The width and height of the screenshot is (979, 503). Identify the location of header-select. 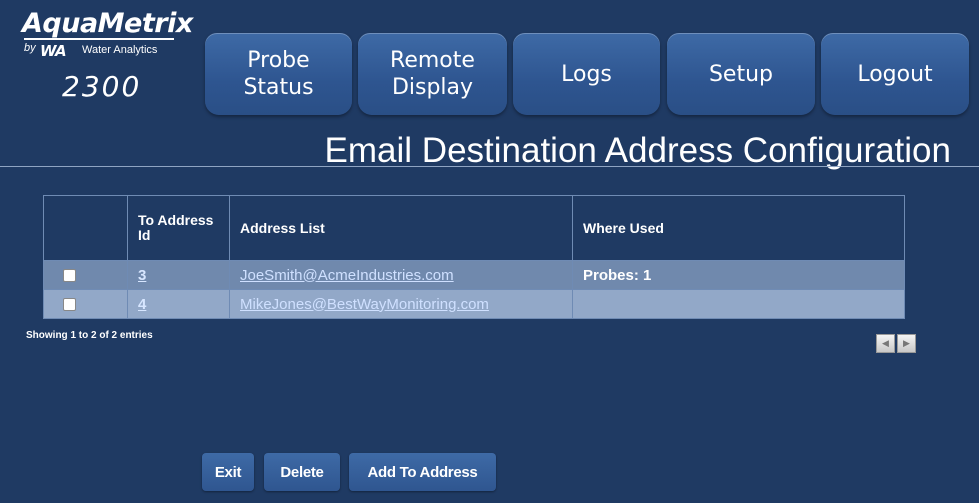
(85, 228).